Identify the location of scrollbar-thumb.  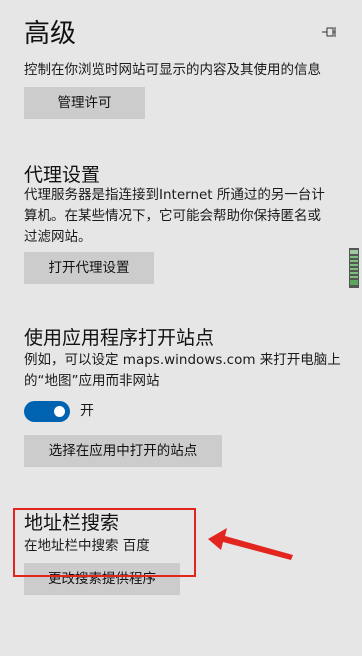
(354, 268).